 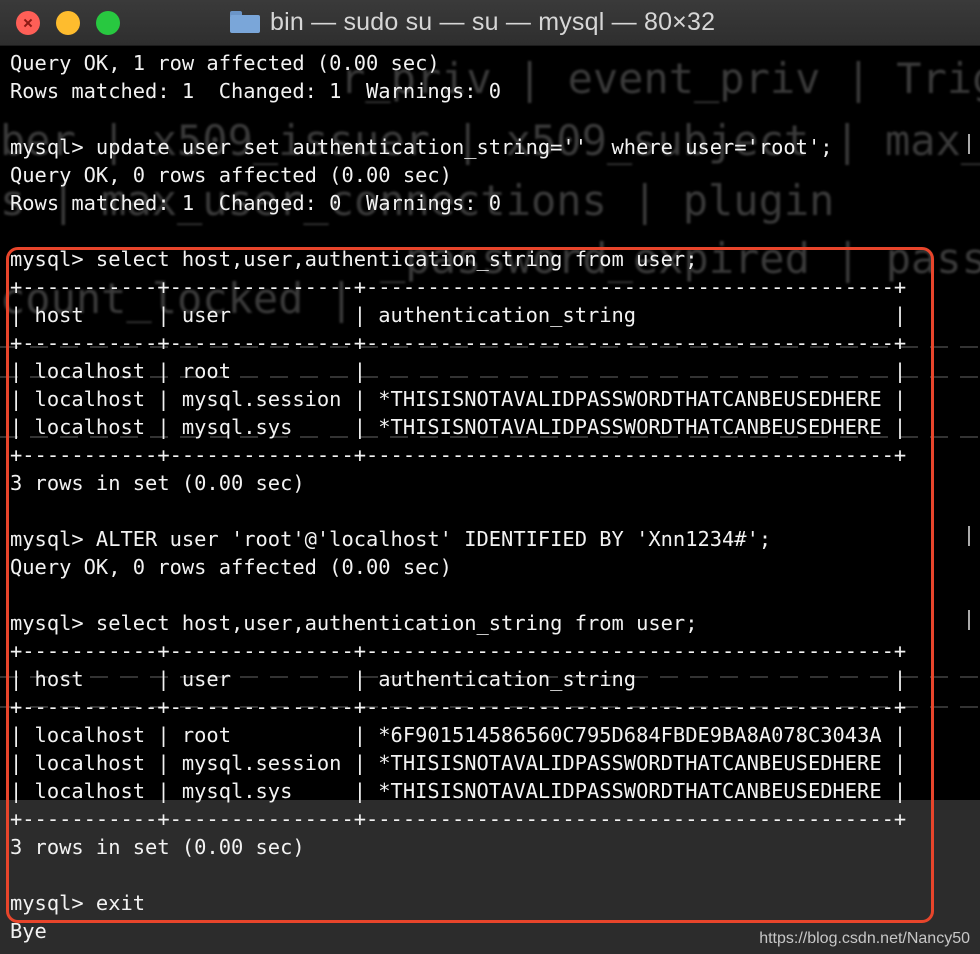 I want to click on close-button, so click(x=28, y=23).